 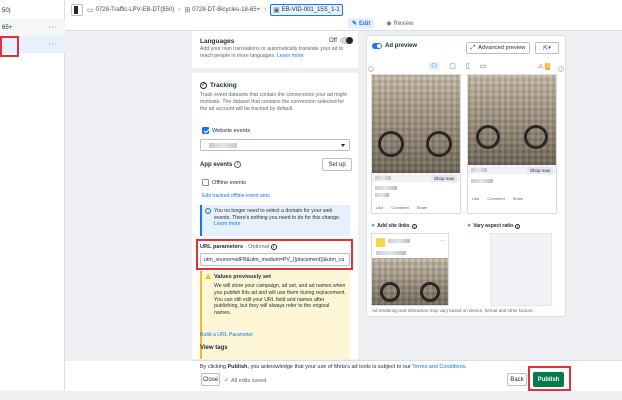 What do you see at coordinates (512, 169) in the screenshot?
I see `preview-cta-bar: Shop now` at bounding box center [512, 169].